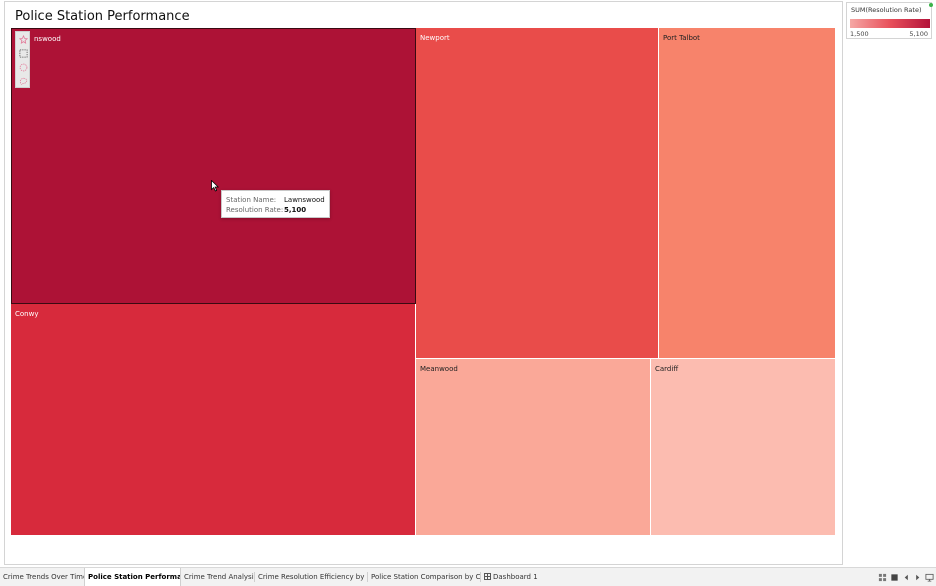 This screenshot has height=586, width=936. I want to click on tooltip-row-station: Station Name: Lawnswood, so click(275, 201).